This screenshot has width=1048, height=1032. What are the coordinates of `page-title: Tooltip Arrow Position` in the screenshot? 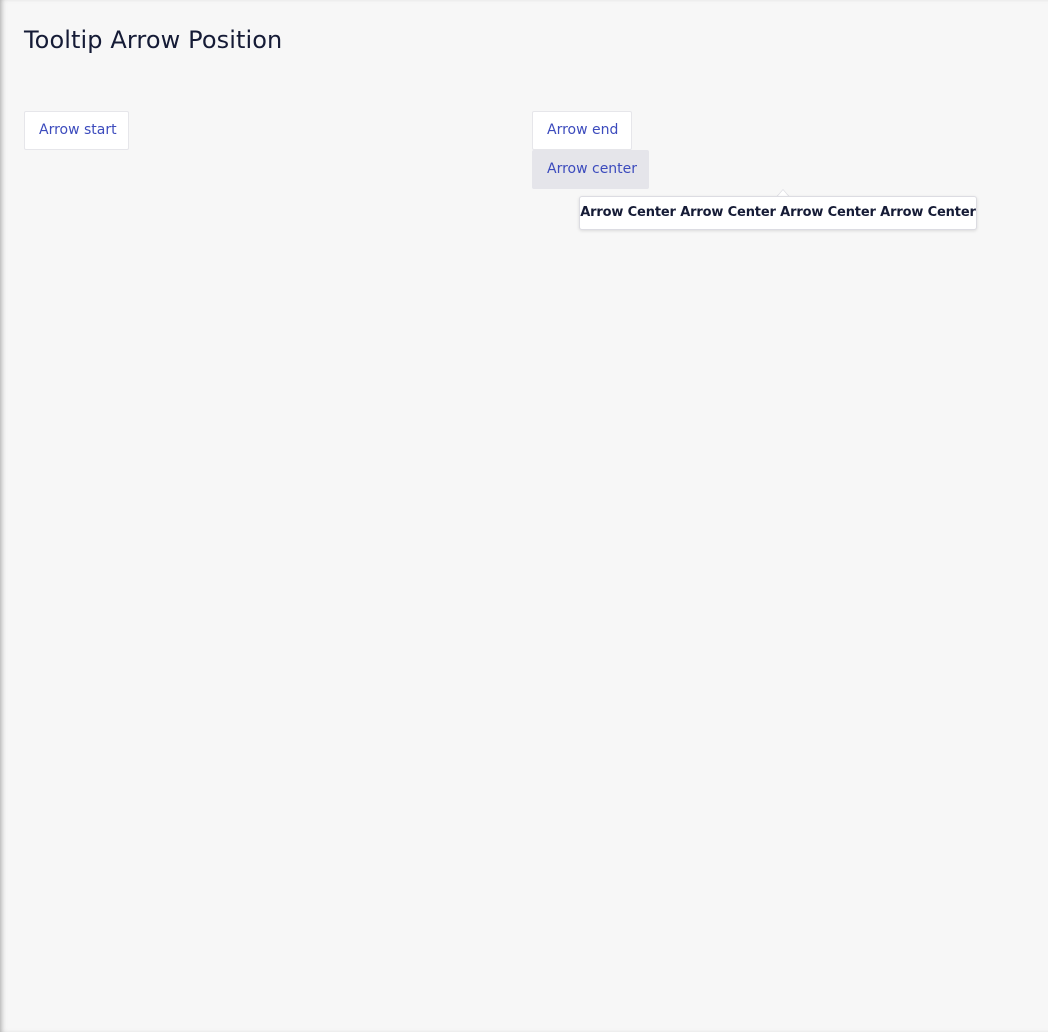 It's located at (153, 40).